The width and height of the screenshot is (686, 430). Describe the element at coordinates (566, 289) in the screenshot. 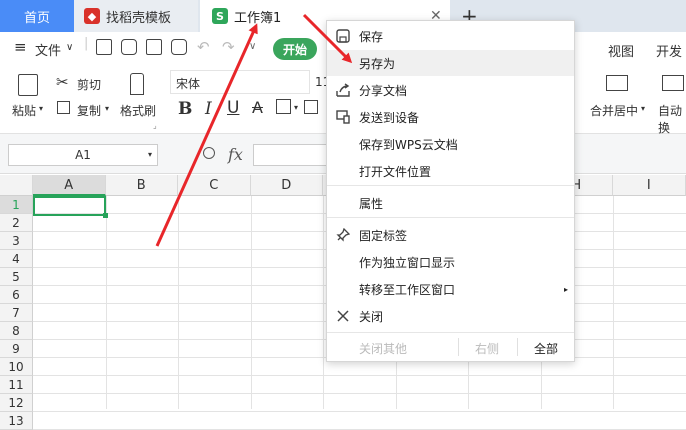

I see `submenu-arrow-icon: ▸` at that location.